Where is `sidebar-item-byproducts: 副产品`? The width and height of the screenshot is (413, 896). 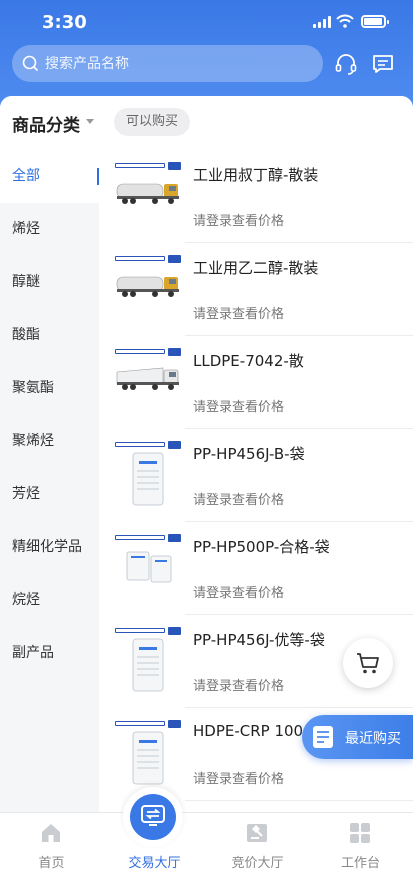 sidebar-item-byproducts: 副产品 is located at coordinates (49, 653).